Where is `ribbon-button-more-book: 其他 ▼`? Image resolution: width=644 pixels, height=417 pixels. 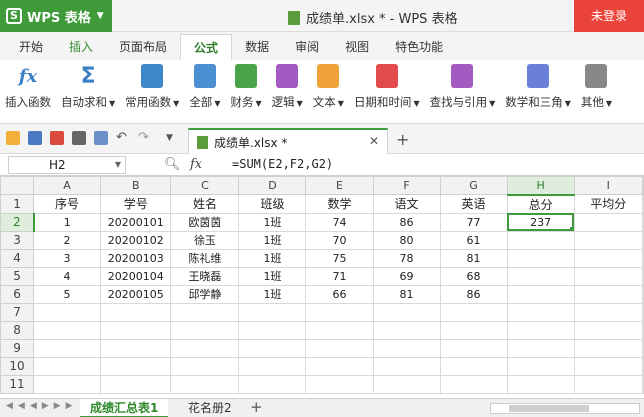
ribbon-button-more-book: 其他 ▼ is located at coordinates (596, 87).